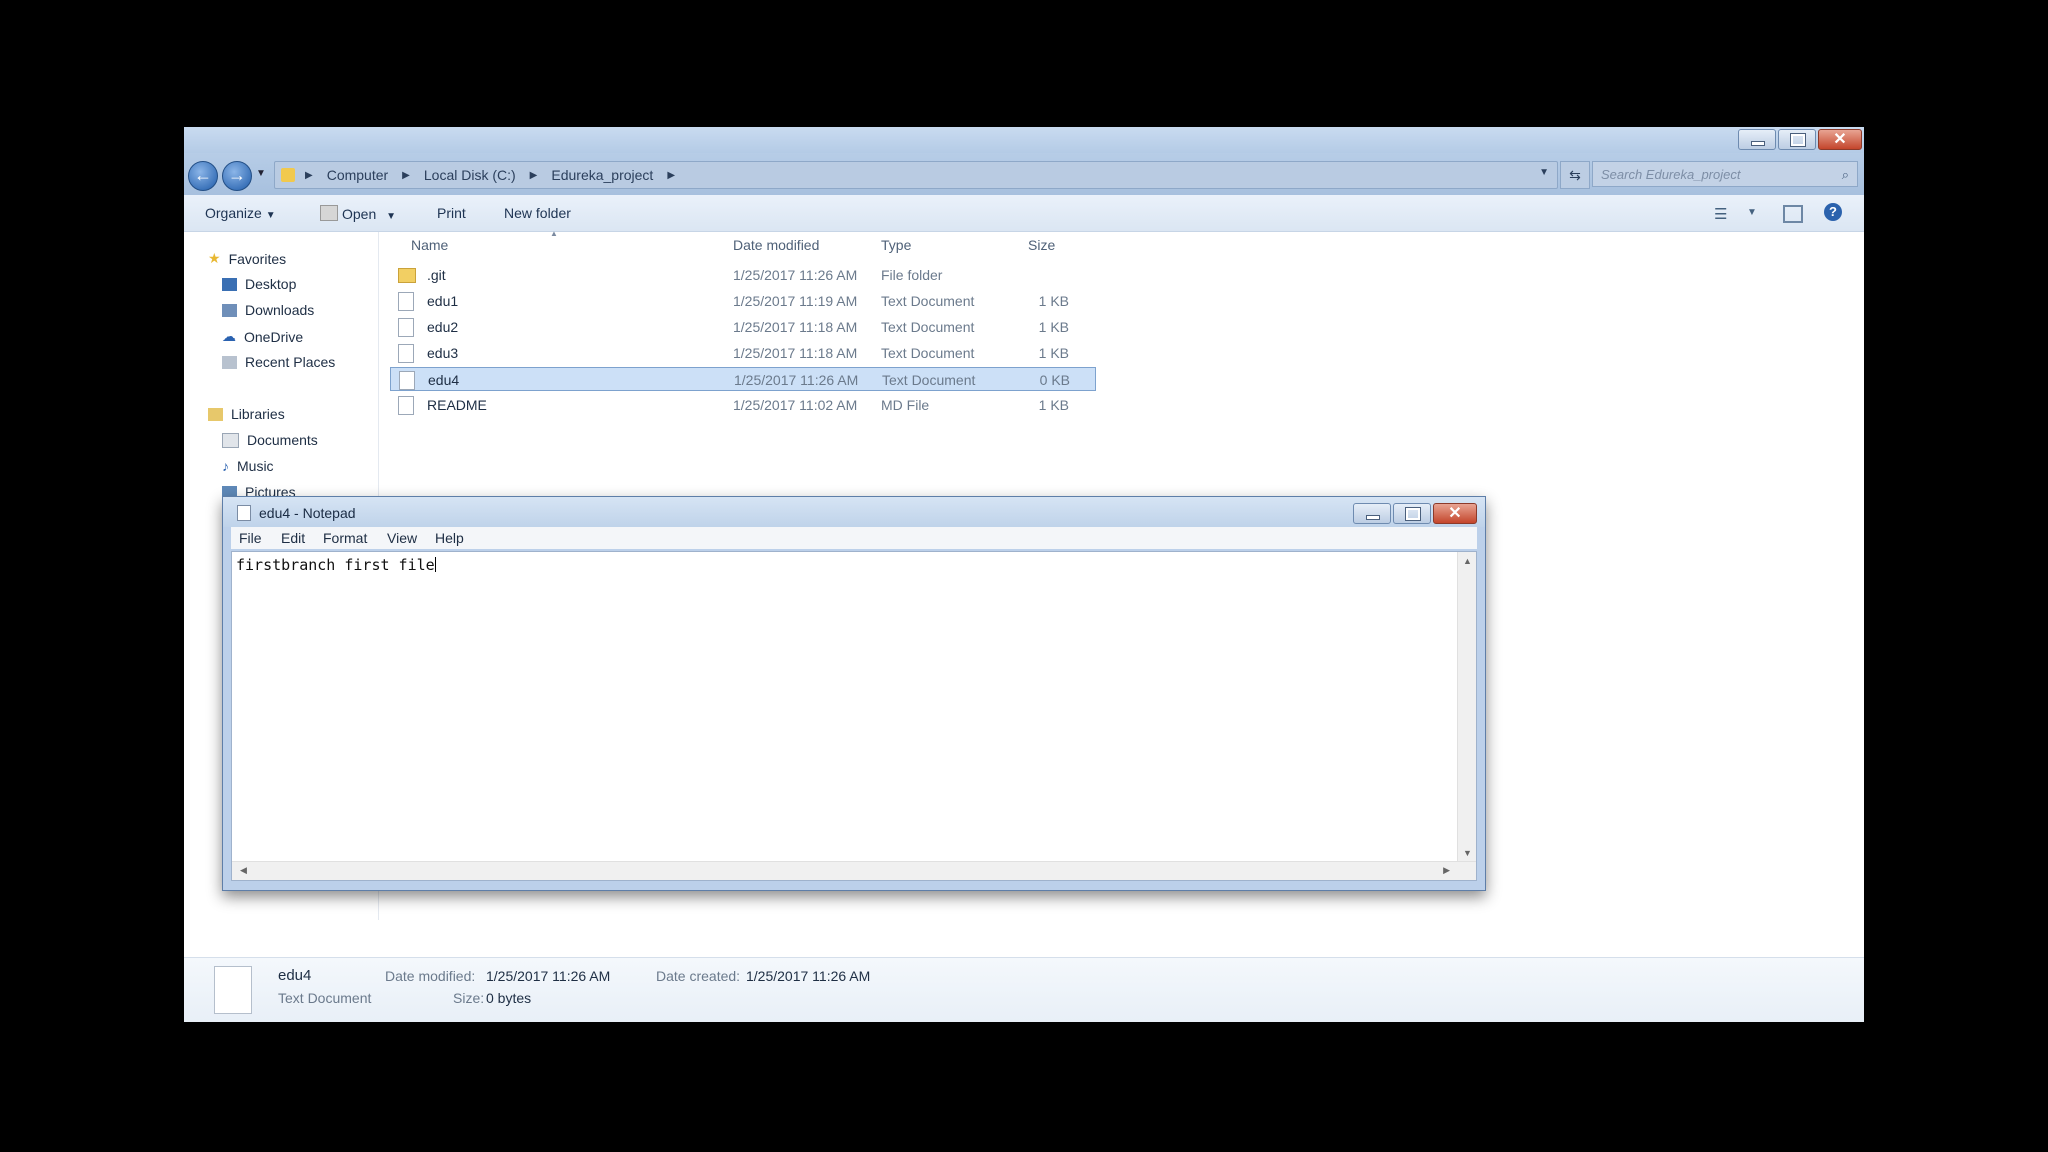  I want to click on file-name: .git, so click(436, 275).